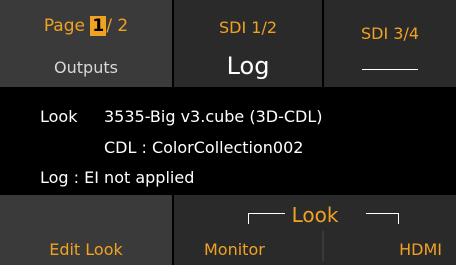 This screenshot has height=265, width=456. What do you see at coordinates (86, 230) in the screenshot?
I see `edit-look-button: Edit Look` at bounding box center [86, 230].